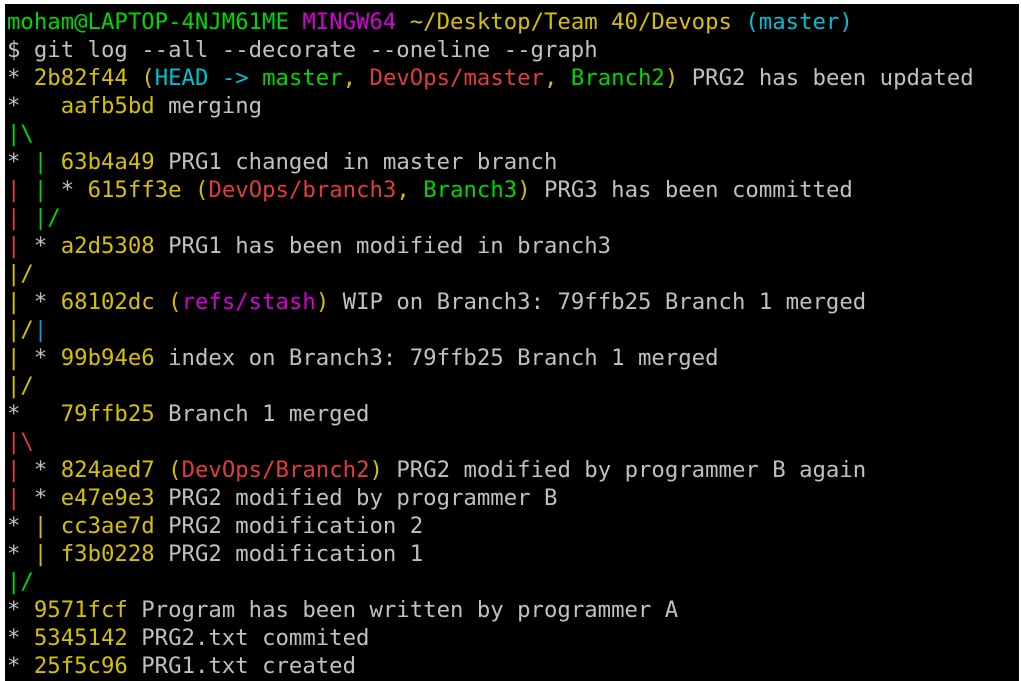 Image resolution: width=1021 pixels, height=681 pixels. Describe the element at coordinates (457, 78) in the screenshot. I see `terminal-text: DevOps/master` at that location.